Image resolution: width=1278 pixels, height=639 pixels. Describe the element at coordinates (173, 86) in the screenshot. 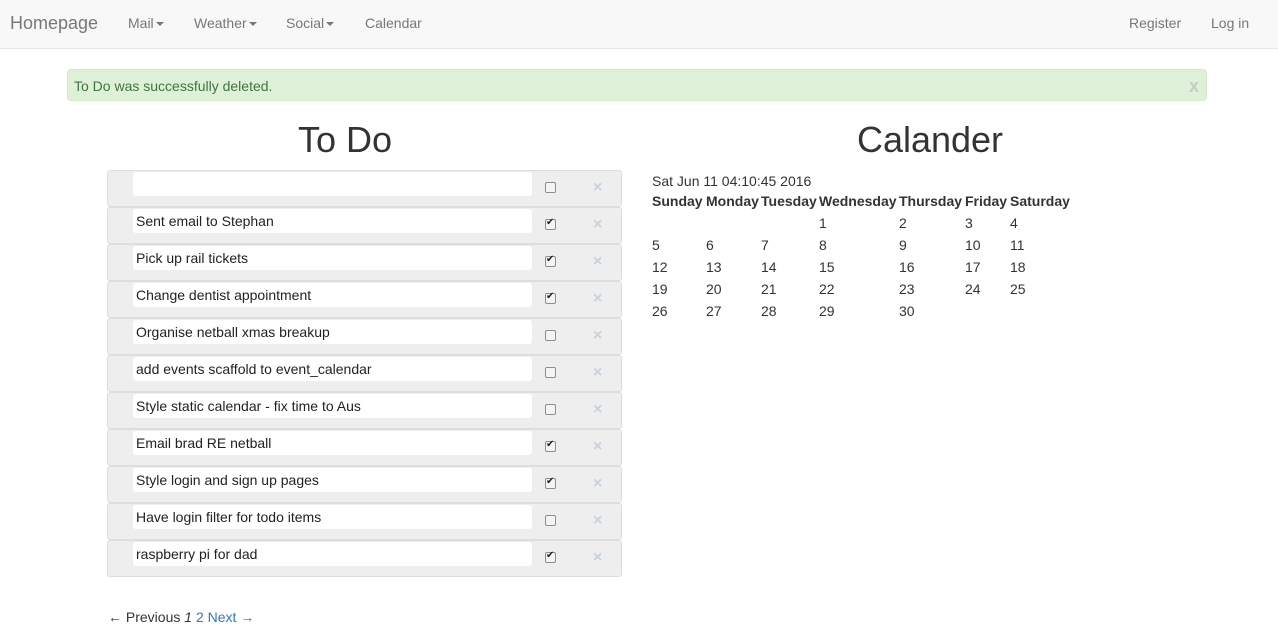

I see `alert-message: To Do was successfully deleted.` at that location.